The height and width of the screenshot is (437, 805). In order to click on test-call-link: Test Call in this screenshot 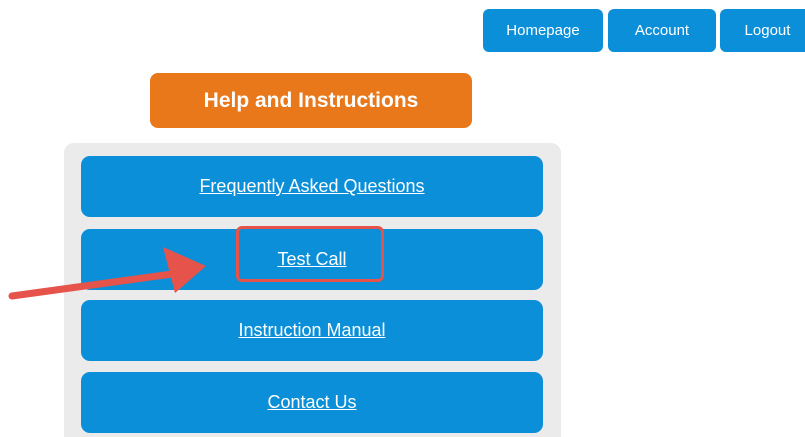, I will do `click(311, 259)`.